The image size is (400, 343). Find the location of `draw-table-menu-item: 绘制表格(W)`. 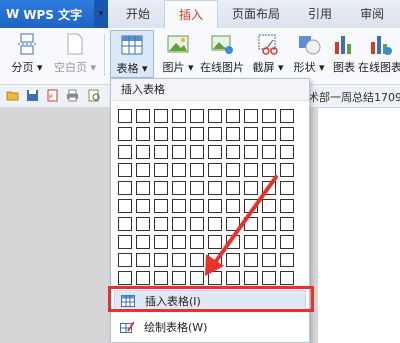

draw-table-menu-item: 绘制表格(W) is located at coordinates (210, 327).